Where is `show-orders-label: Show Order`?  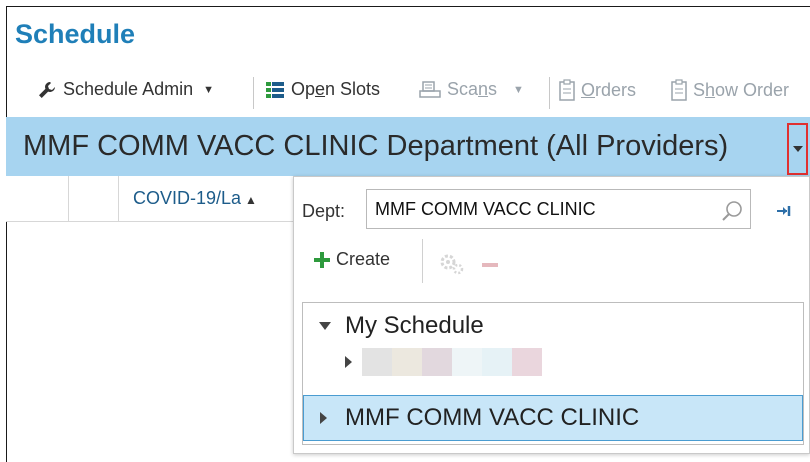
show-orders-label: Show Order is located at coordinates (741, 89).